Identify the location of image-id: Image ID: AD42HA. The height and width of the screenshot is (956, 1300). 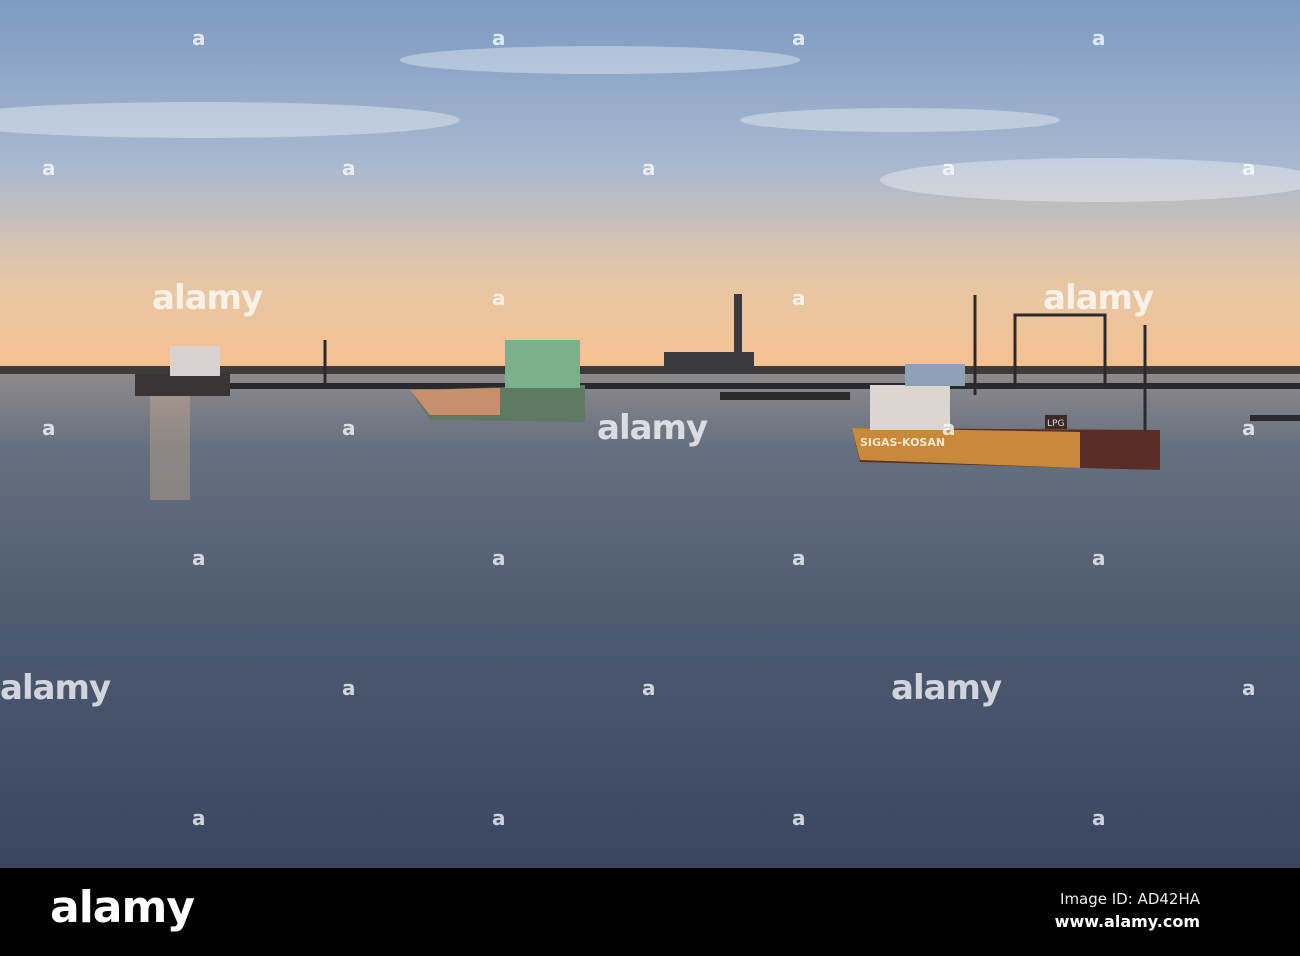
(1130, 899).